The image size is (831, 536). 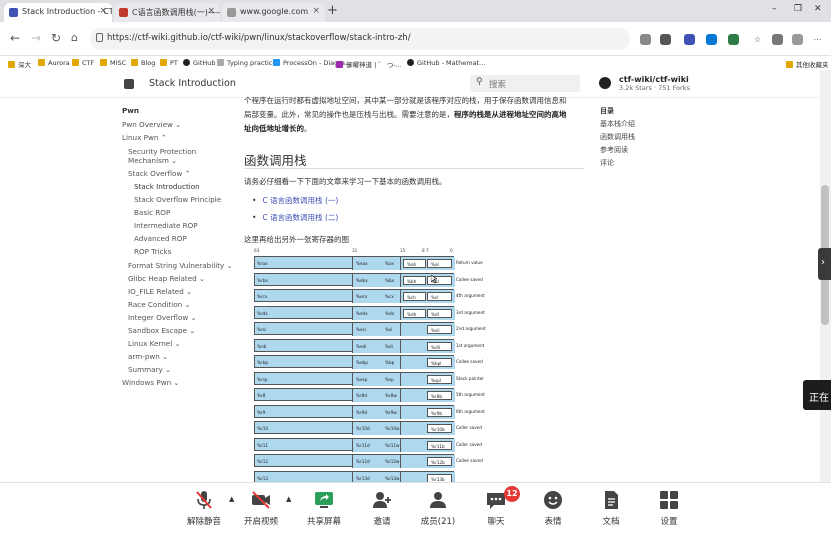 I want to click on sidebar-item: Sandbox Escape ⌄, so click(x=161, y=330).